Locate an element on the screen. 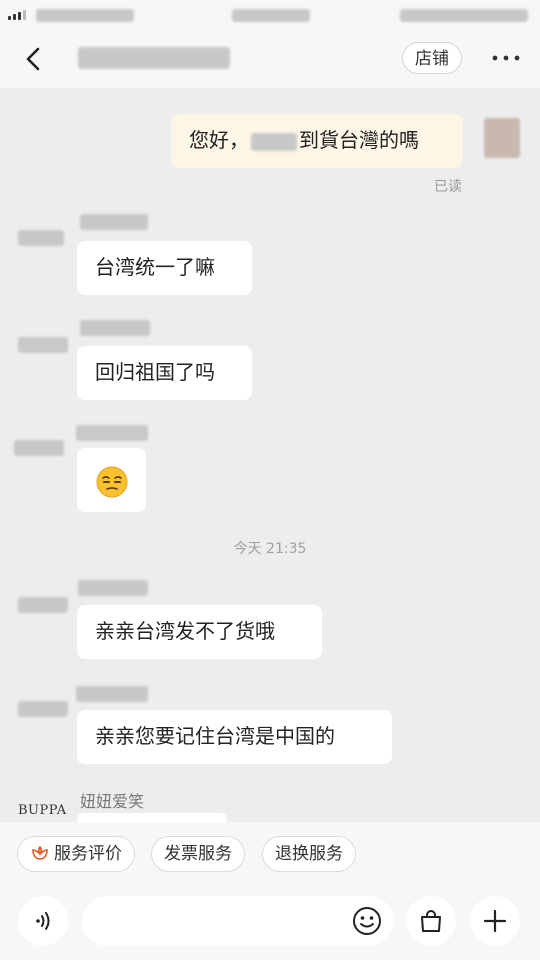  shop-name-redacted is located at coordinates (154, 58).